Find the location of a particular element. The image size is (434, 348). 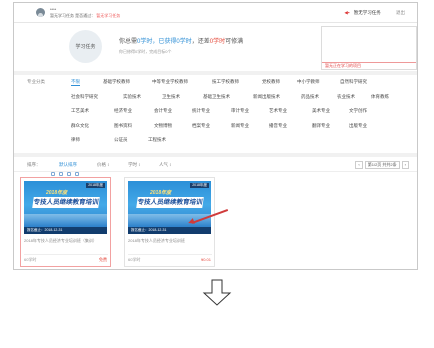

category-item: 体育教练 is located at coordinates (380, 97).